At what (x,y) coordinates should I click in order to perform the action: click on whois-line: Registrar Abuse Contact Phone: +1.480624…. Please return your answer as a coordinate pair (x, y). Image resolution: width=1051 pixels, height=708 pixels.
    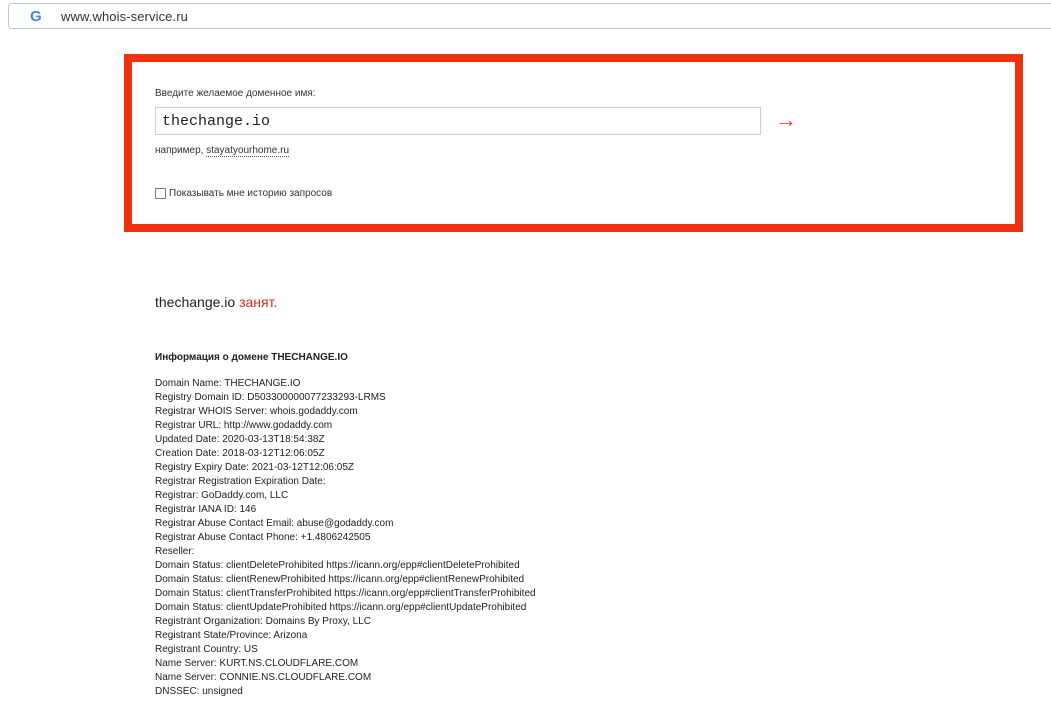
    Looking at the image, I should click on (263, 537).